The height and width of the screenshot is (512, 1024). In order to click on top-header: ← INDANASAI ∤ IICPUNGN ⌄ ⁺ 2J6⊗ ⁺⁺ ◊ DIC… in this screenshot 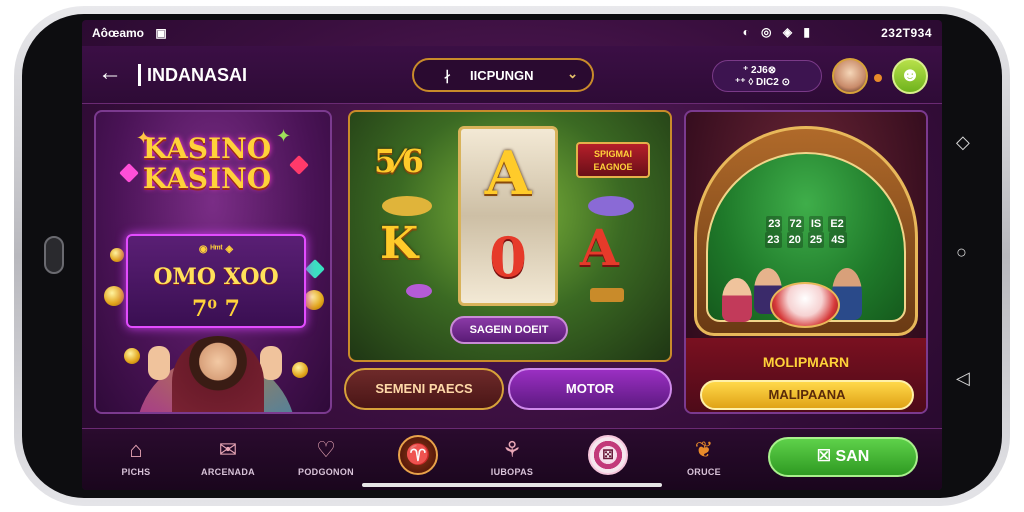, I will do `click(512, 75)`.